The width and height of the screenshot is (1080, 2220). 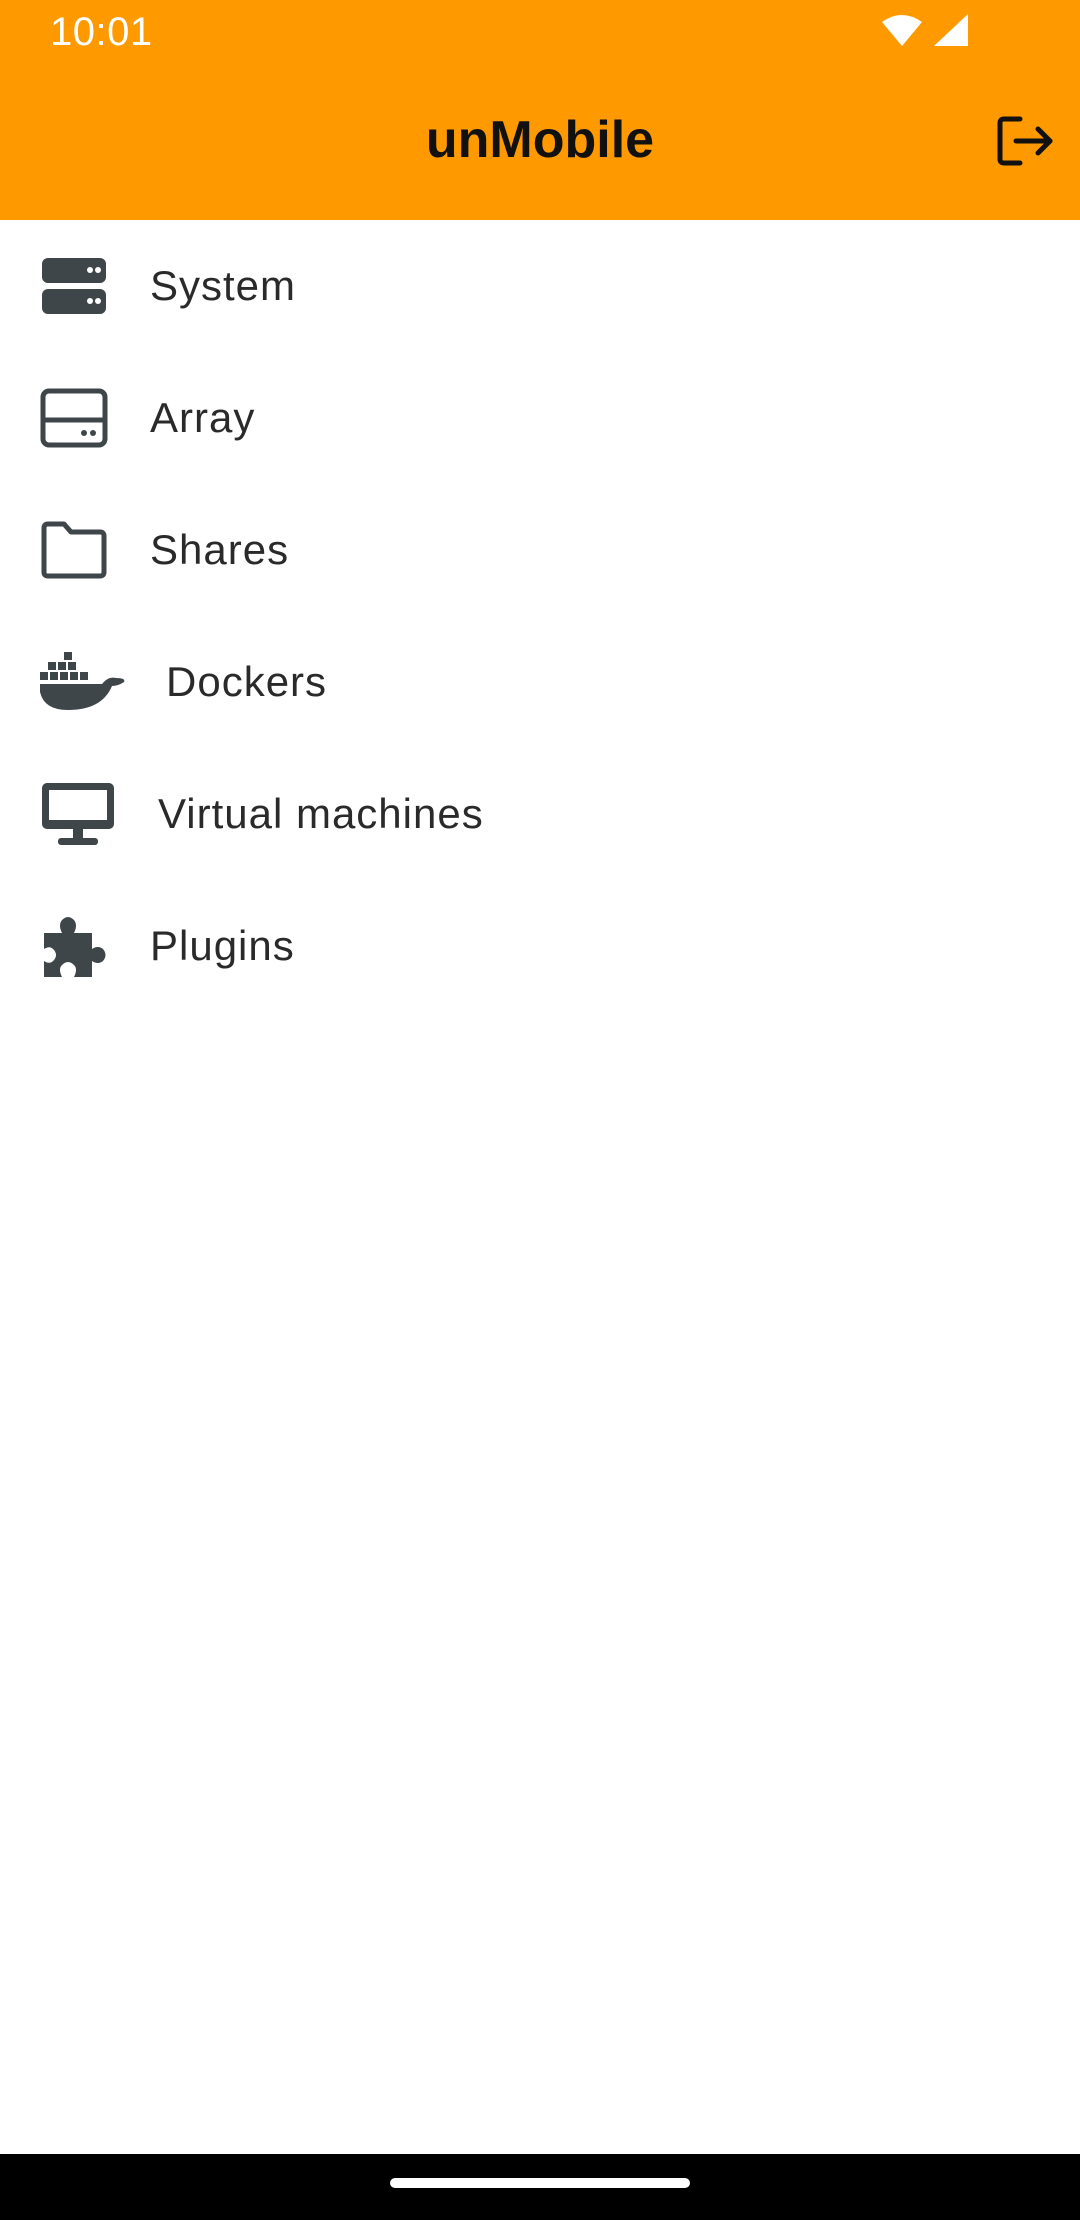 What do you see at coordinates (220, 549) in the screenshot?
I see `menu-item-label: Shares` at bounding box center [220, 549].